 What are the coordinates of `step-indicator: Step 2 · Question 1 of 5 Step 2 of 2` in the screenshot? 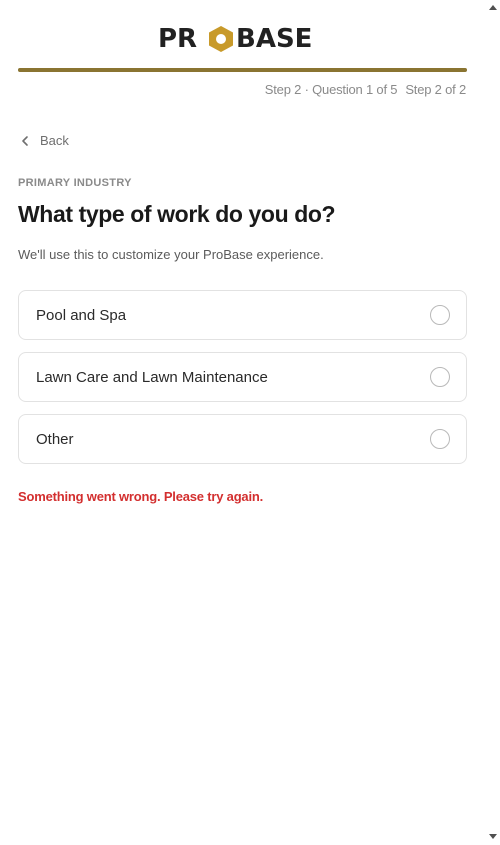 It's located at (365, 89).